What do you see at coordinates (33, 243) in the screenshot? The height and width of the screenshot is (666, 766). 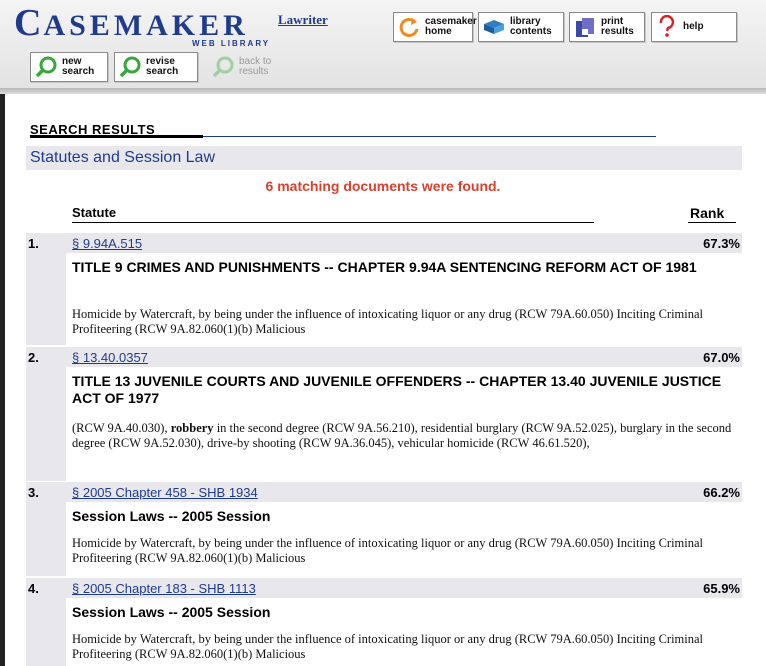 I see `result-number: 1.` at bounding box center [33, 243].